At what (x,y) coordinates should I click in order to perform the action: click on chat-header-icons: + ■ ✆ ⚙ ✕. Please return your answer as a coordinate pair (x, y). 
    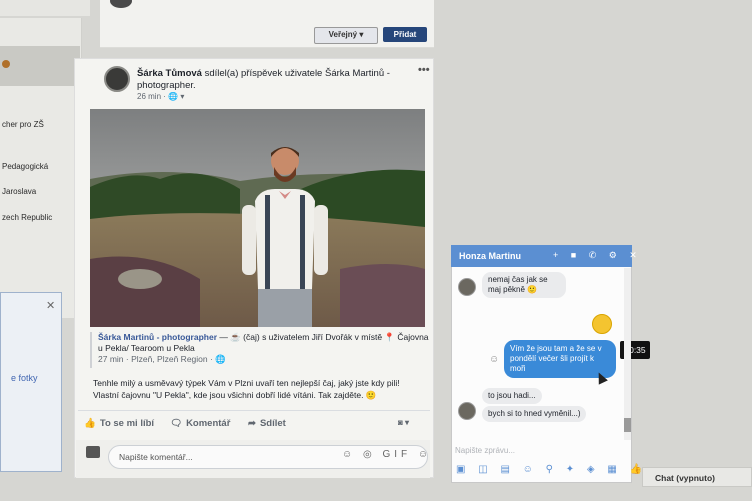
    Looking at the image, I should click on (597, 255).